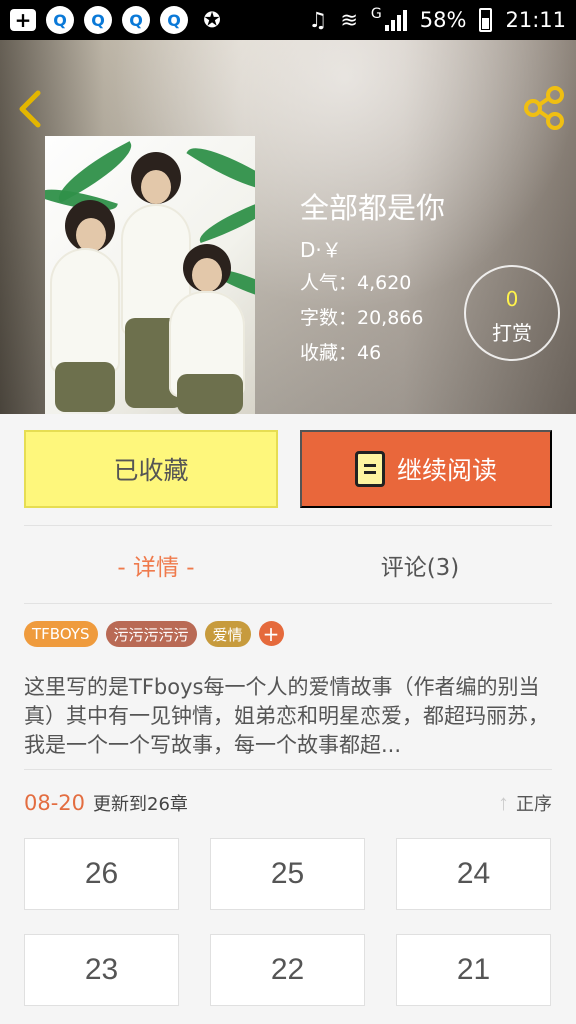 This screenshot has height=1024, width=576. I want to click on chapter-button: 22, so click(287, 970).